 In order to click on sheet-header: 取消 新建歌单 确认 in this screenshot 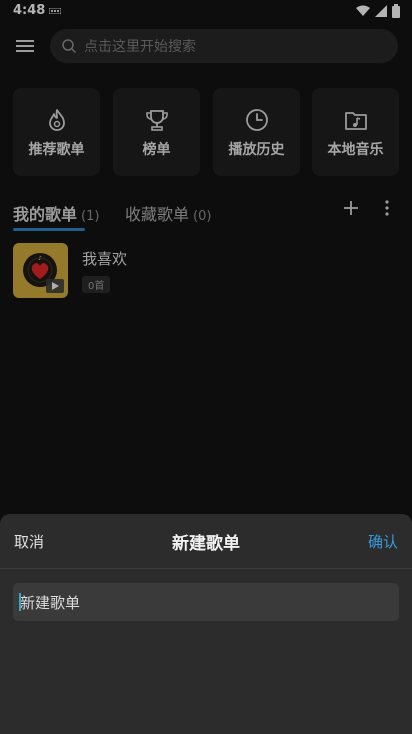, I will do `click(206, 541)`.